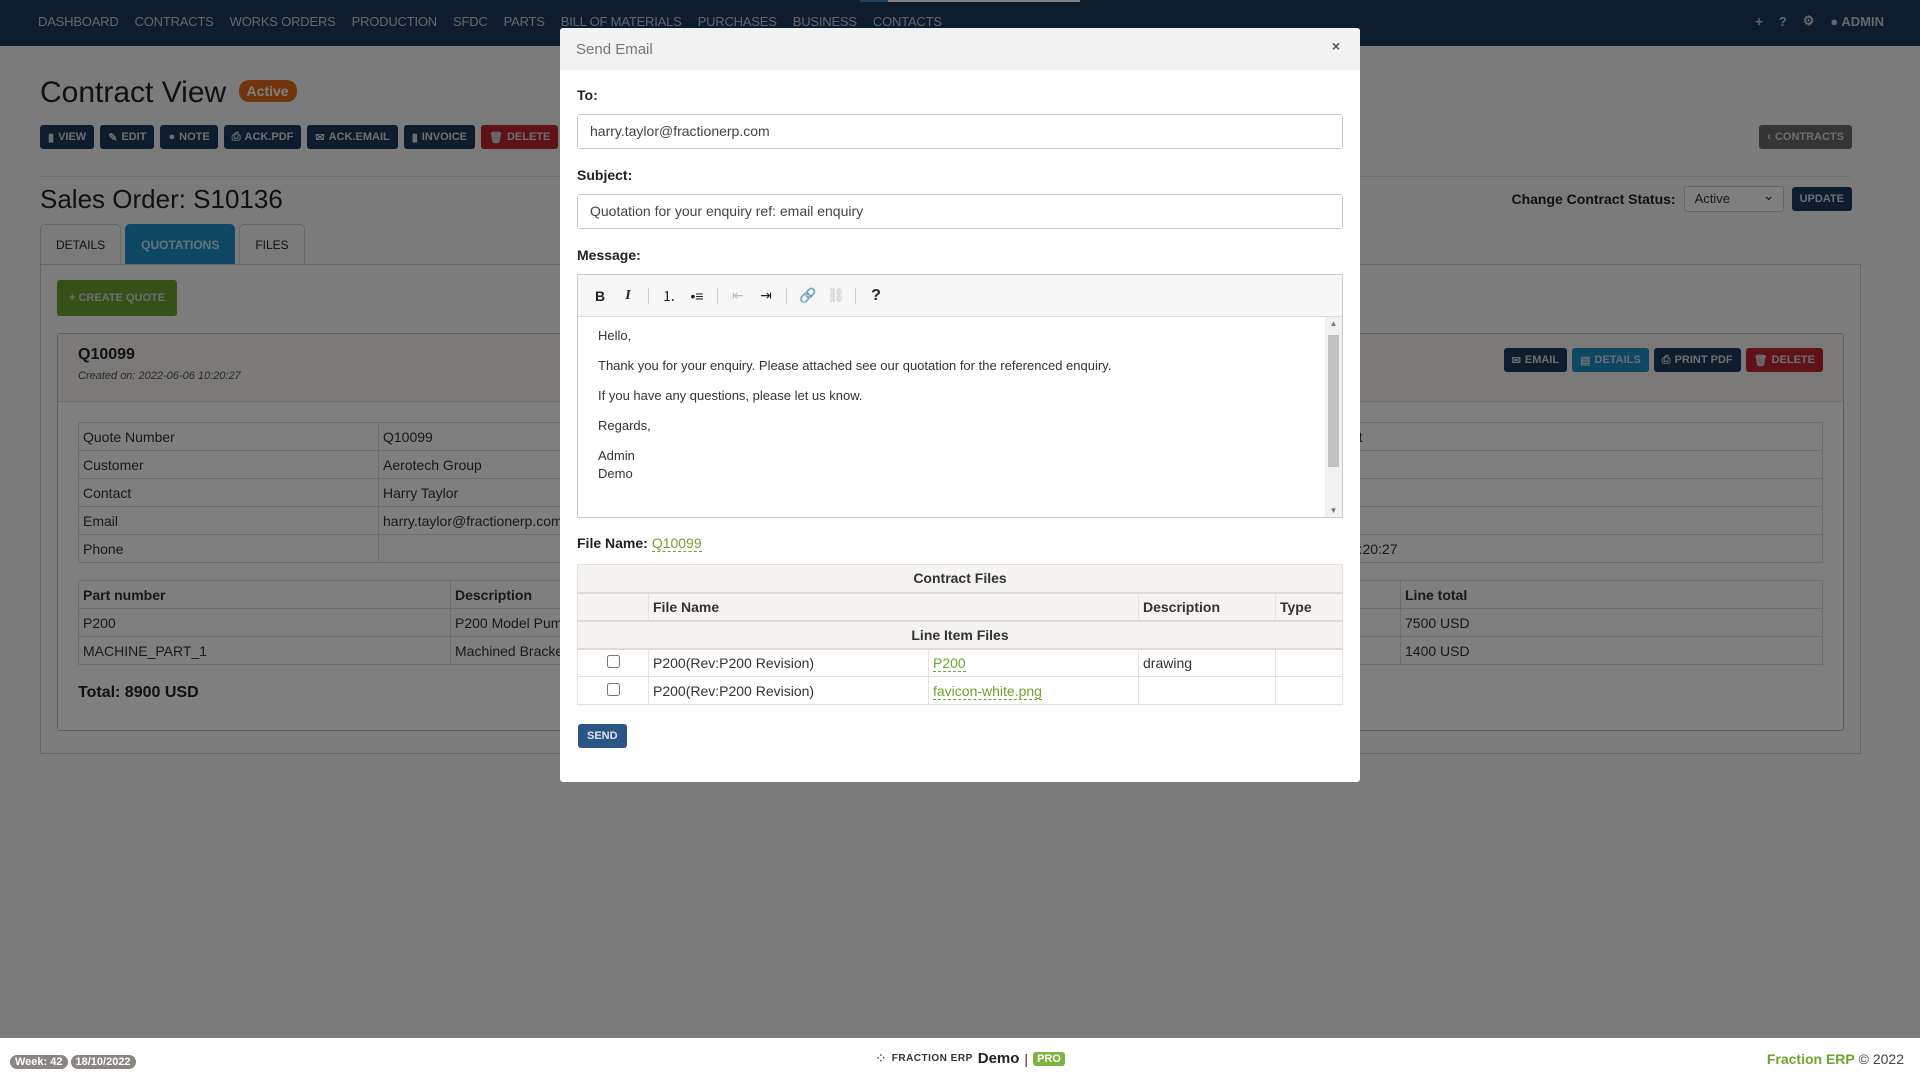  I want to click on modal-title: Send Email, so click(614, 49).